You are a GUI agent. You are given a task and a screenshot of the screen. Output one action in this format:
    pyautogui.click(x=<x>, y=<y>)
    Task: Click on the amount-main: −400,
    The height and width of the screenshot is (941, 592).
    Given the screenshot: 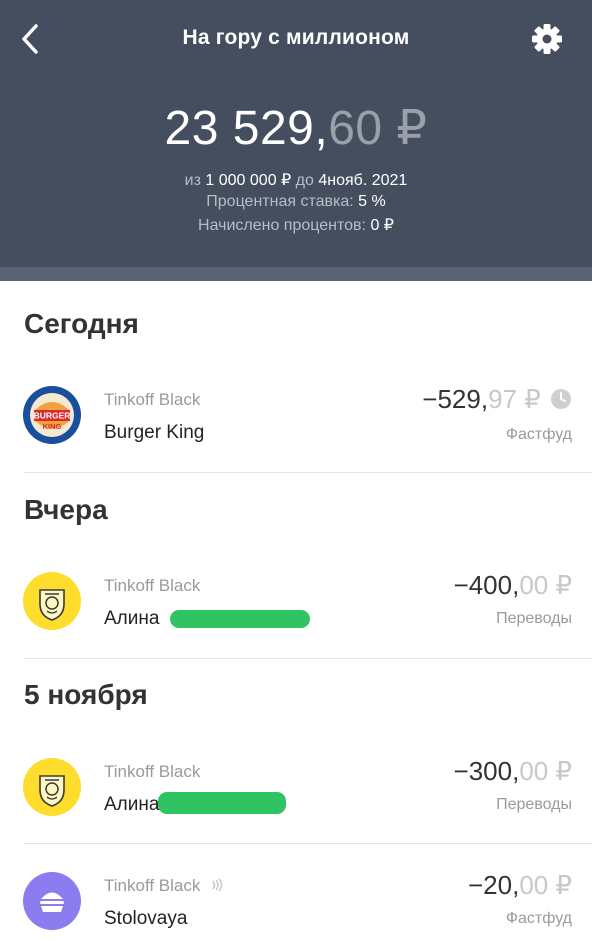 What is the action you would take?
    pyautogui.click(x=486, y=585)
    